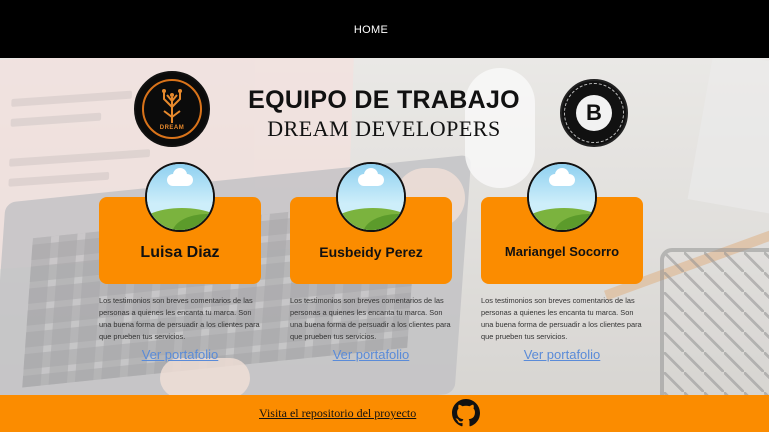  I want to click on dream-developers-logo: DREAM, so click(172, 109).